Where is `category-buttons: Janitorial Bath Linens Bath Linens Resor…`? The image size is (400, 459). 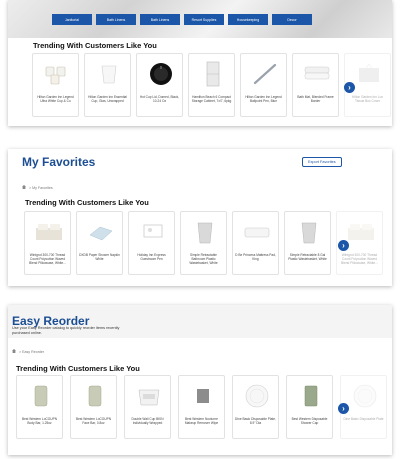 category-buttons: Janitorial Bath Linens Bath Linens Resor… is located at coordinates (182, 19).